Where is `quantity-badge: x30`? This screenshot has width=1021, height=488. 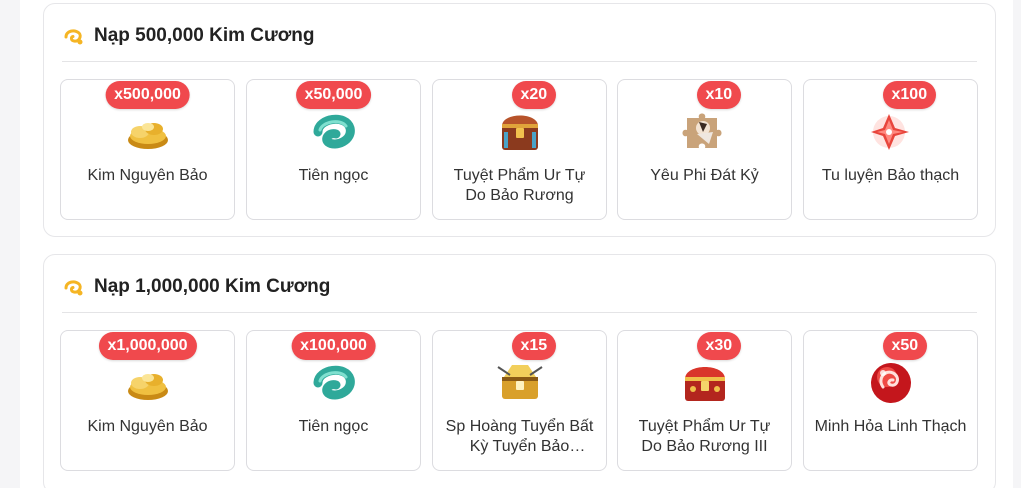
quantity-badge: x30 is located at coordinates (719, 346).